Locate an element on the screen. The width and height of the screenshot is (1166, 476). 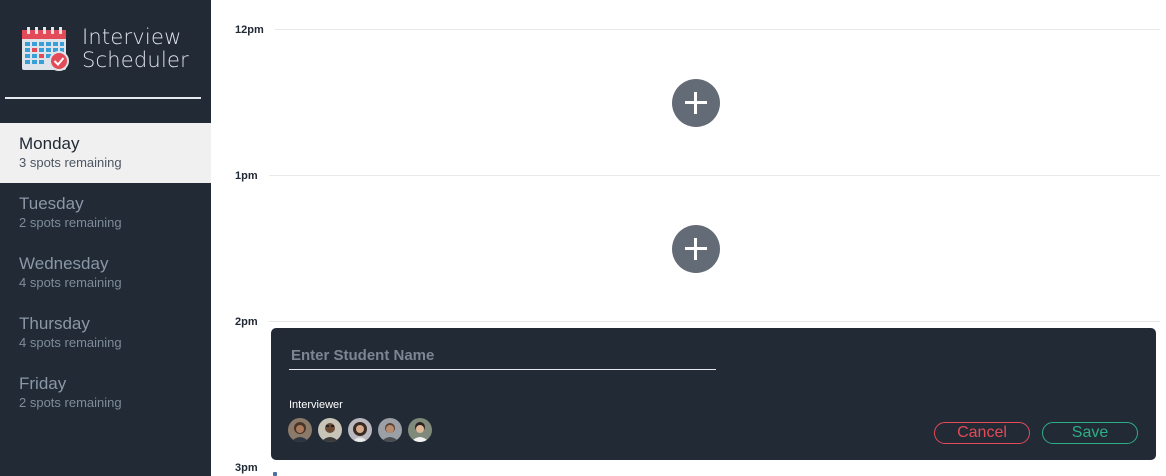
day-spots: 3 spots remaining is located at coordinates (70, 162).